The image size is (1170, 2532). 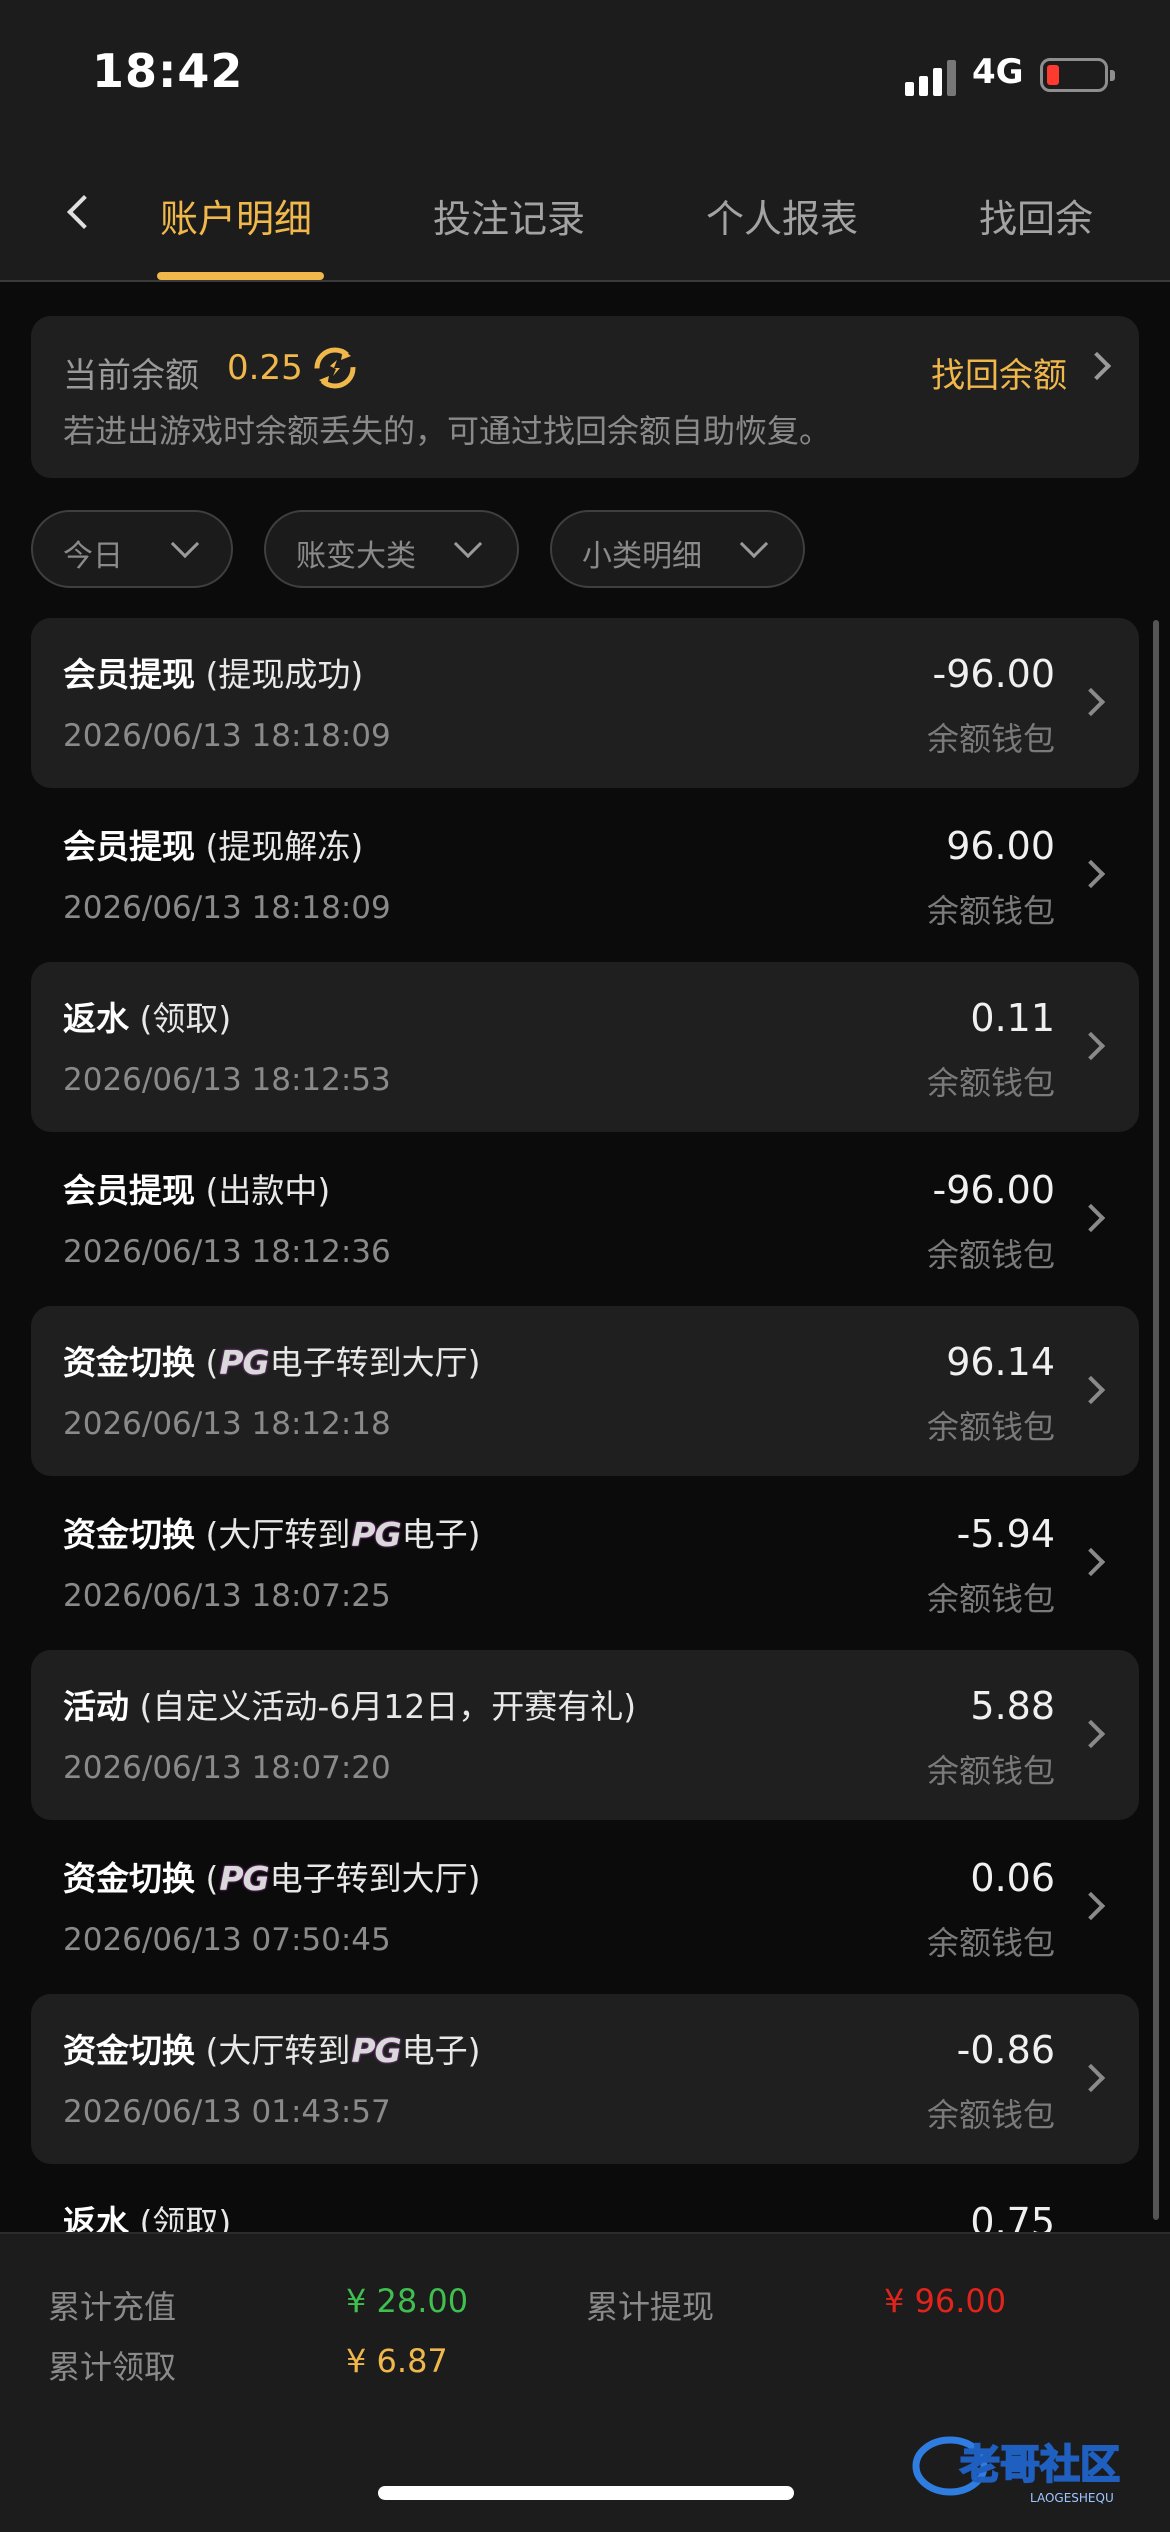 I want to click on status-bar: 18:42 4G, so click(x=585, y=75).